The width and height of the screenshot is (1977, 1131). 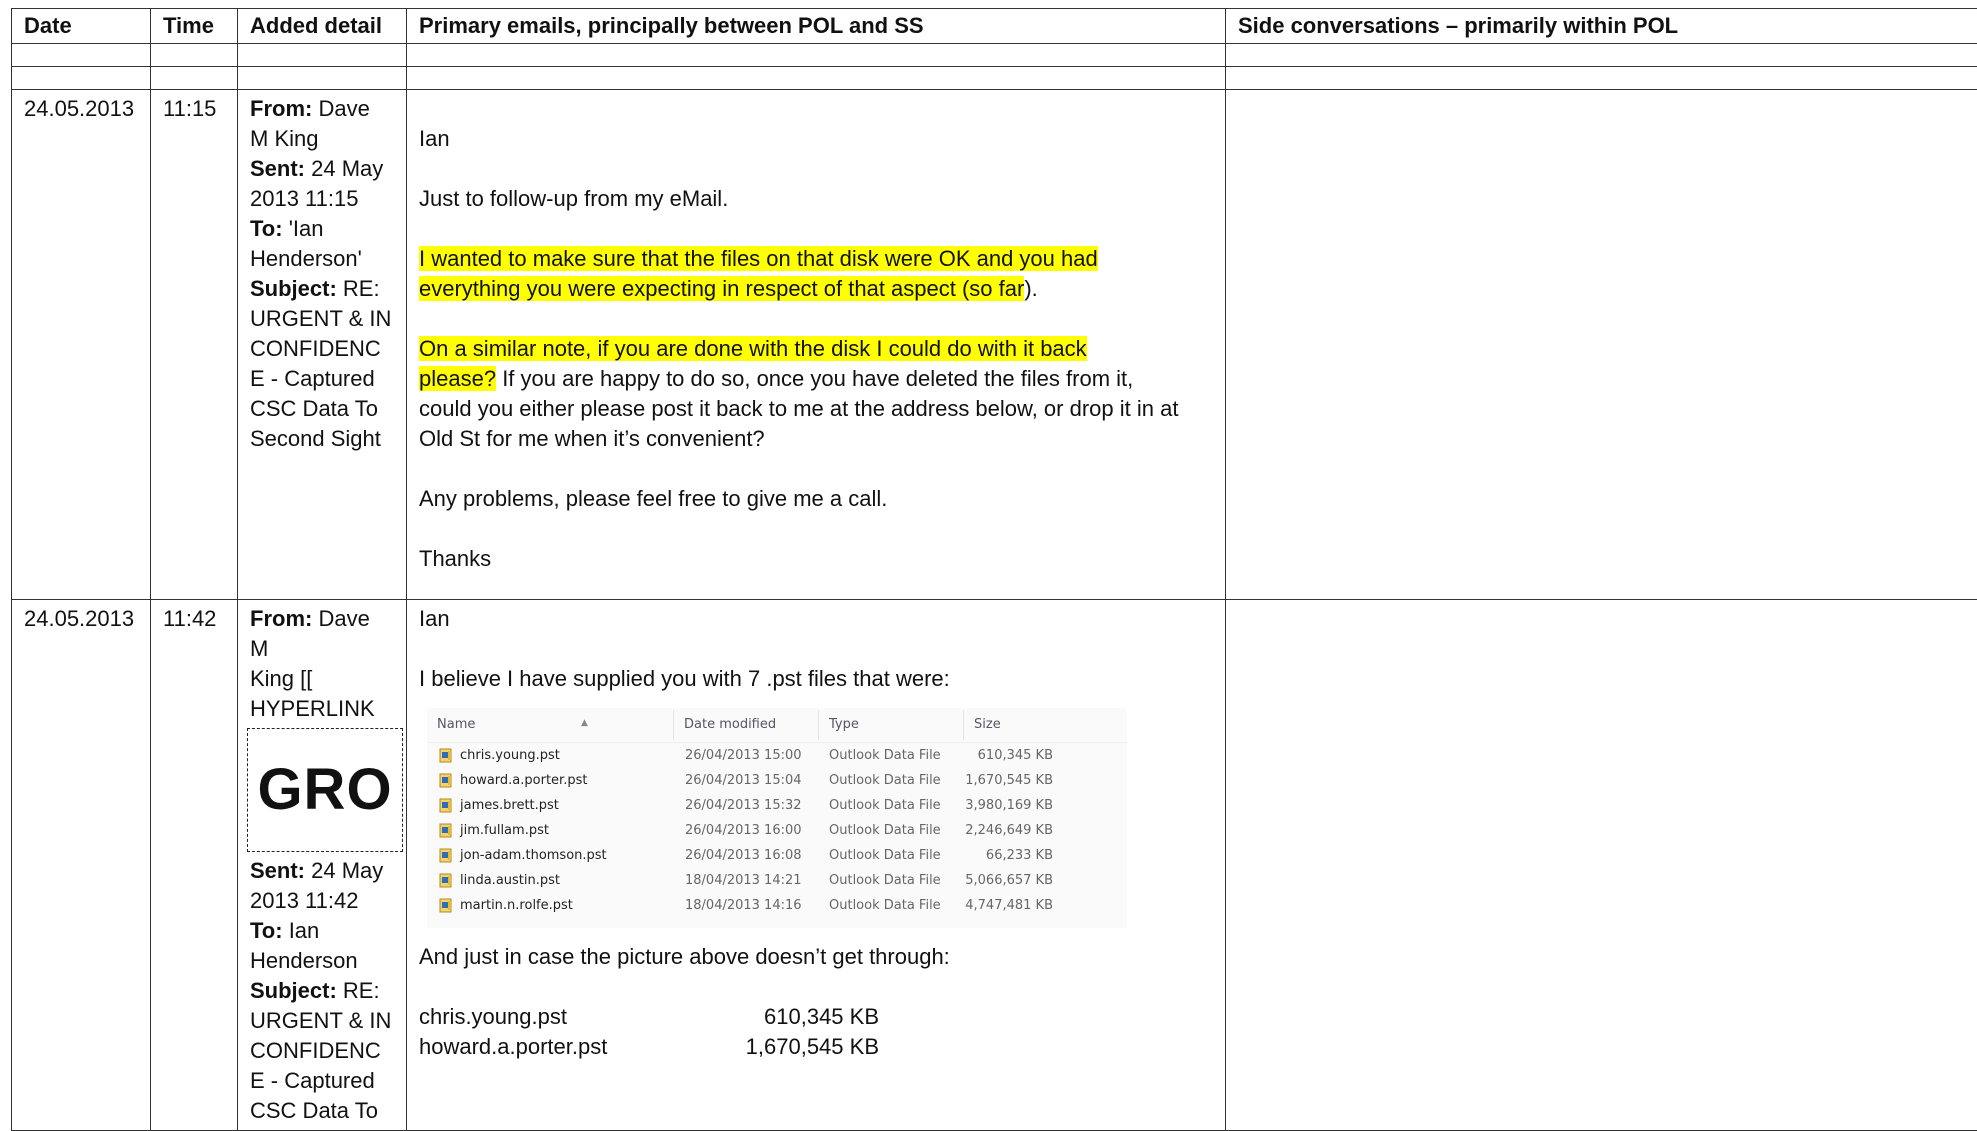 I want to click on file-size: 4,747,481 KB, so click(x=1008, y=906).